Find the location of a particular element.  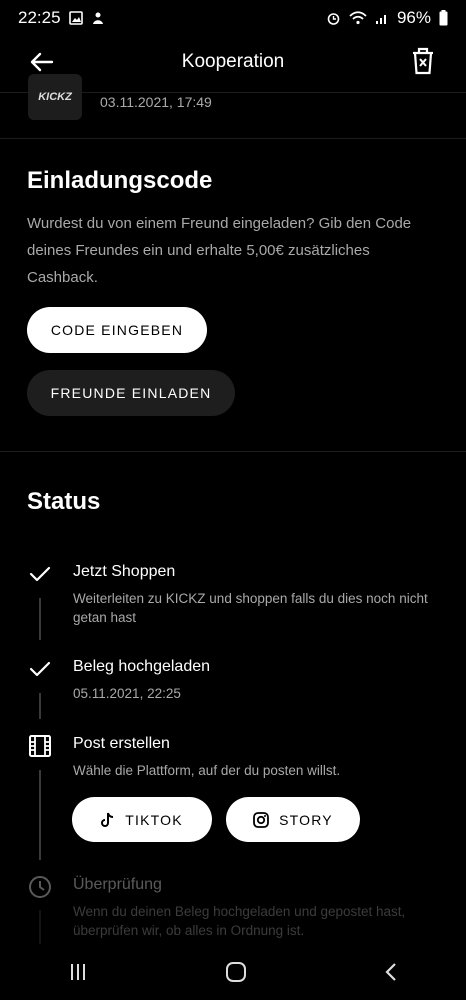

battery-percent: 96% is located at coordinates (413, 17).